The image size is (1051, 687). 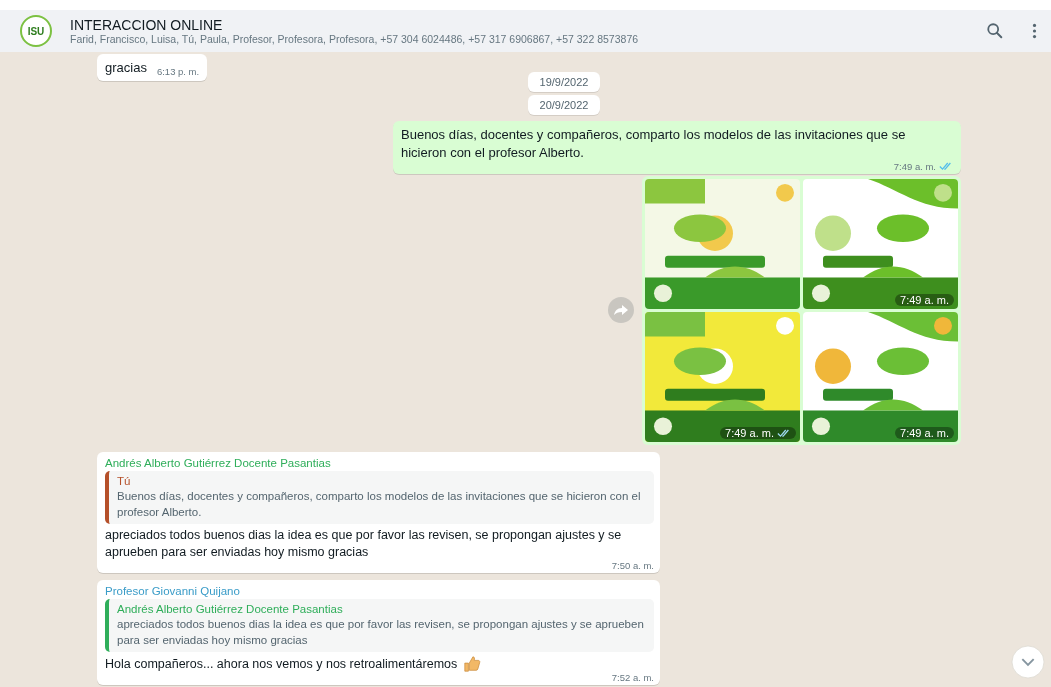 What do you see at coordinates (654, 144) in the screenshot?
I see `message-text: Buenos días, docentes y compañeros, comparto los modelos de las invitaciones que se hicieron con el profesor Alberto.` at bounding box center [654, 144].